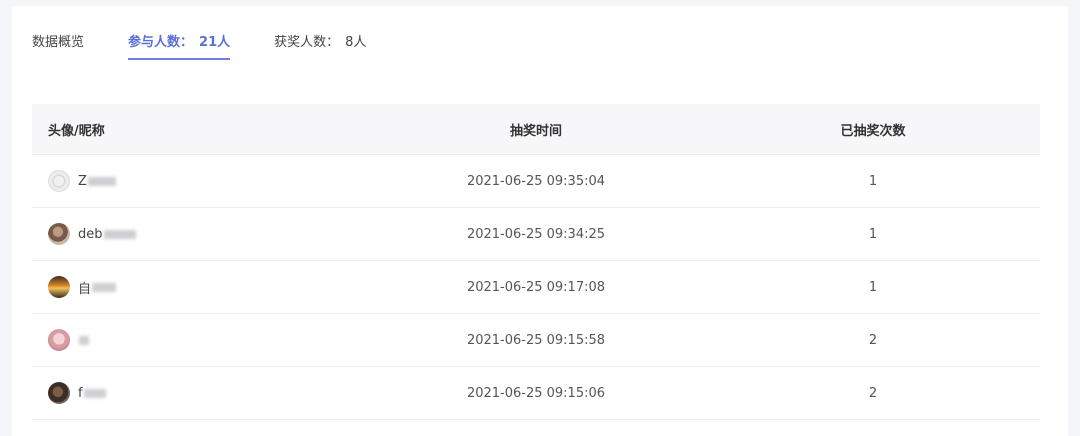  I want to click on tab-winners-label: 获奖人数：, so click(307, 42).